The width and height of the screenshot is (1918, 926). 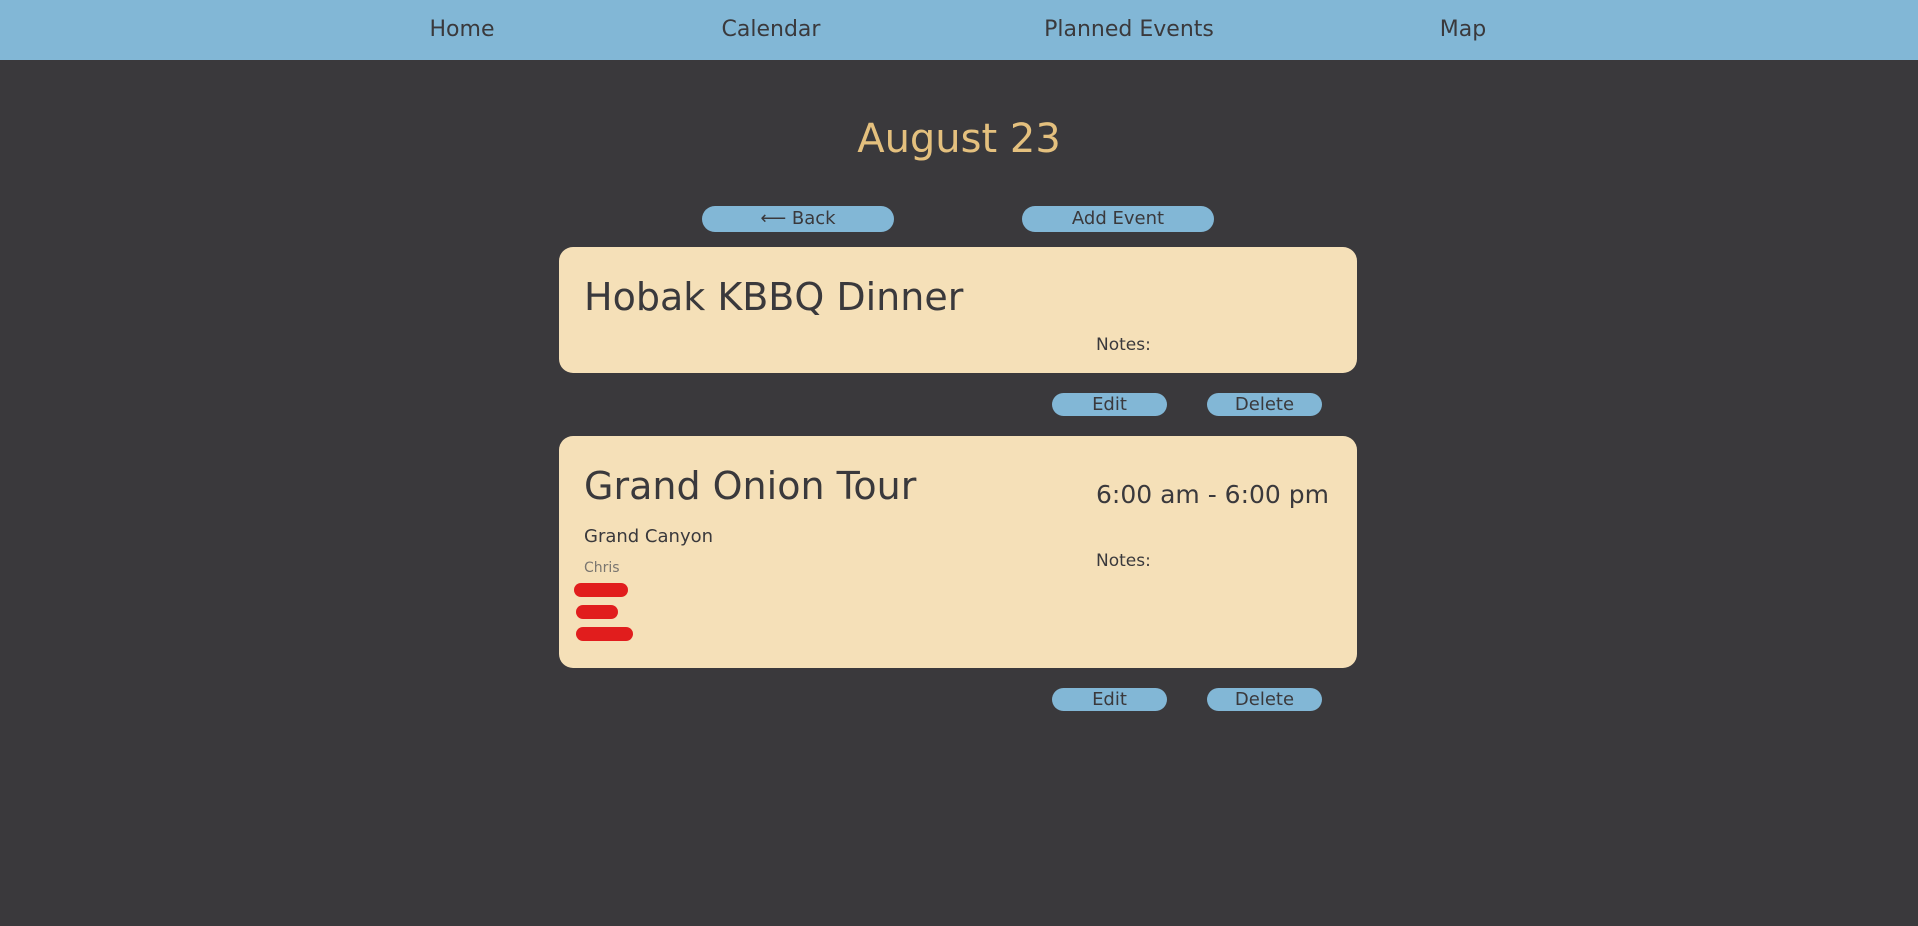 I want to click on event-title: Grand Onion Tour, so click(x=750, y=486).